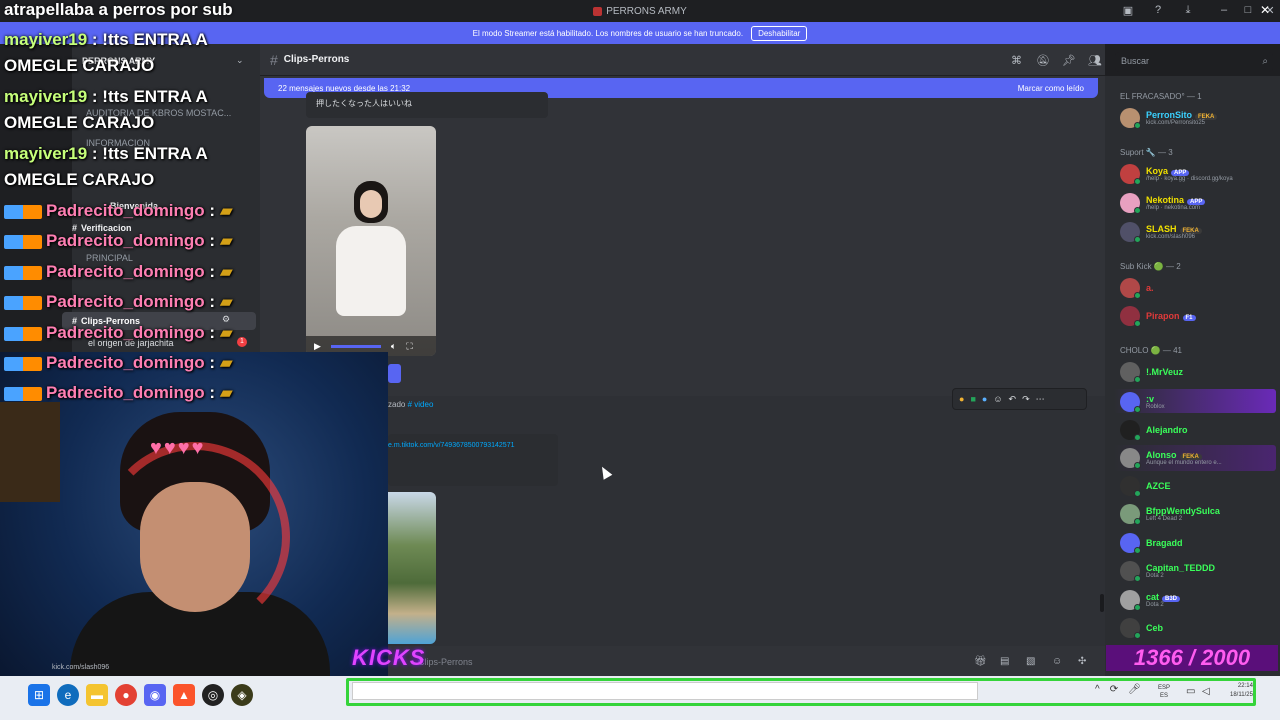 Image resolution: width=1280 pixels, height=720 pixels. I want to click on network-icon: ▭, so click(1190, 691).